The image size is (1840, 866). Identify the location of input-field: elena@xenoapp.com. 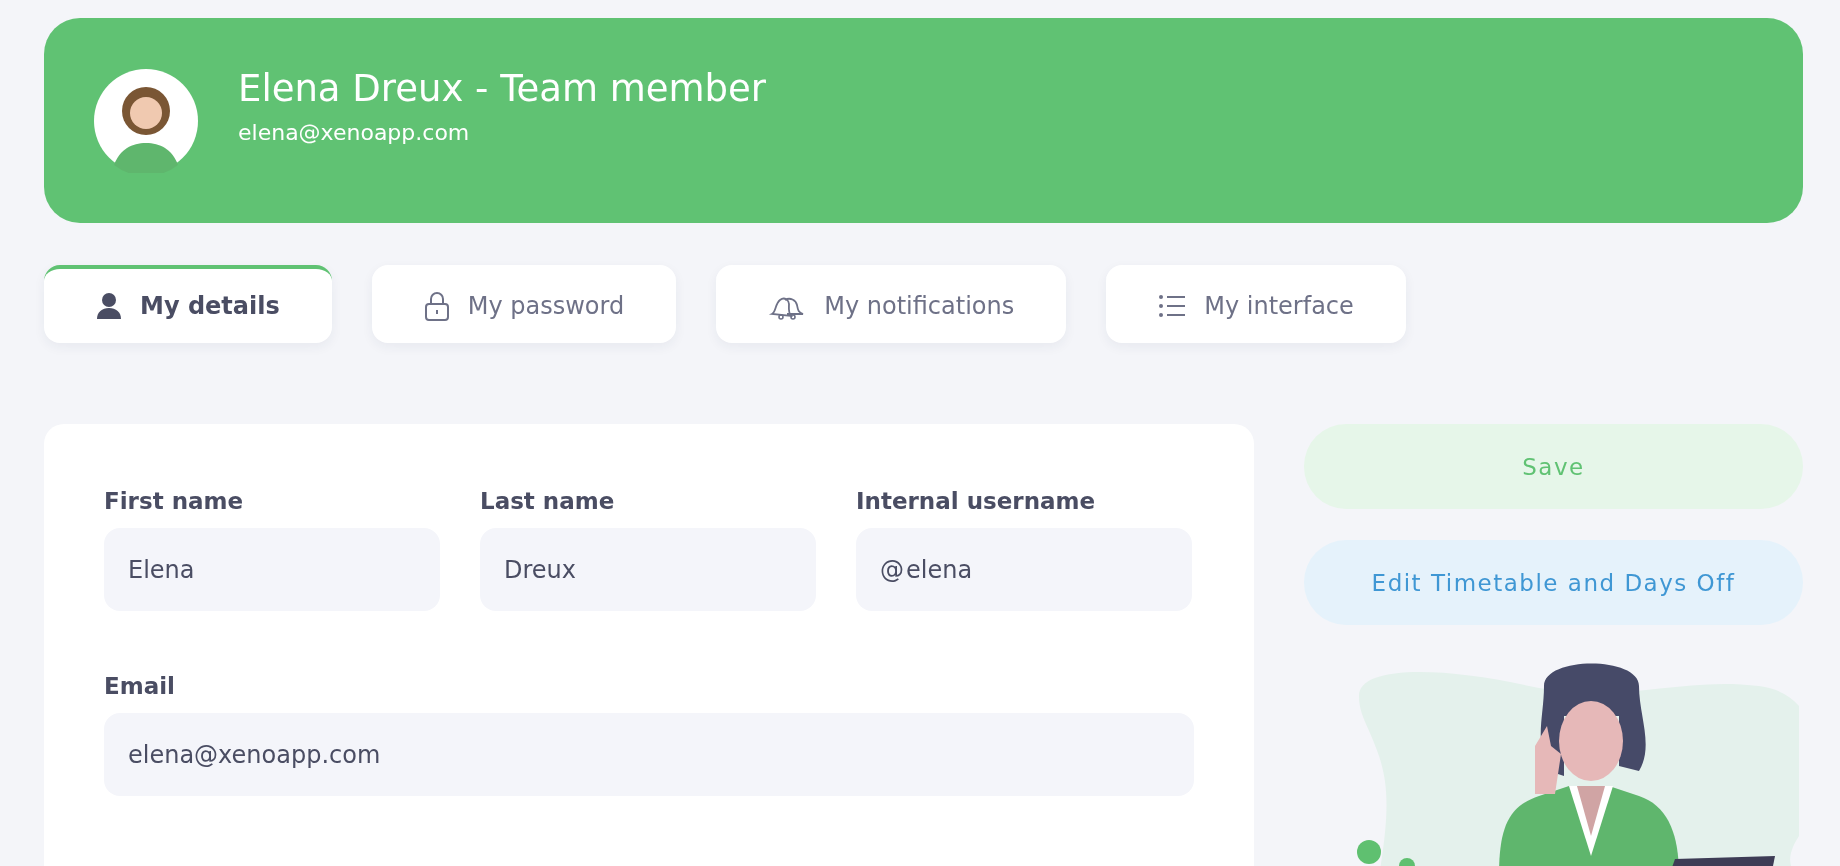
(649, 754).